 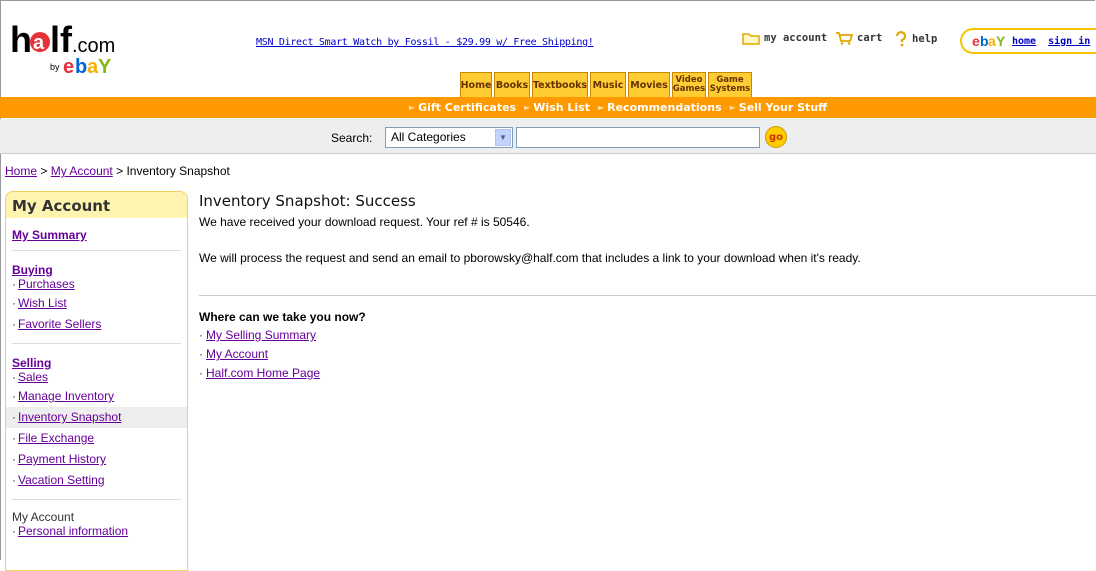 What do you see at coordinates (282, 317) in the screenshot?
I see `next-steps-heading: Where can we take you now?` at bounding box center [282, 317].